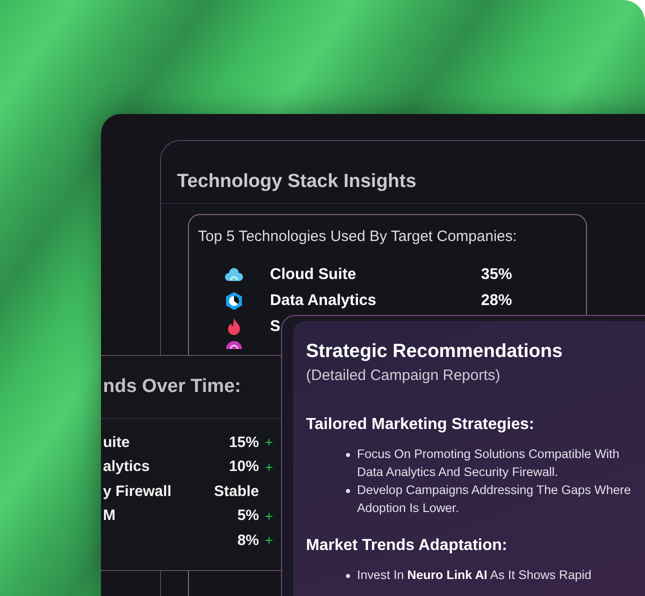  I want to click on trend-value: Stable, so click(236, 491).